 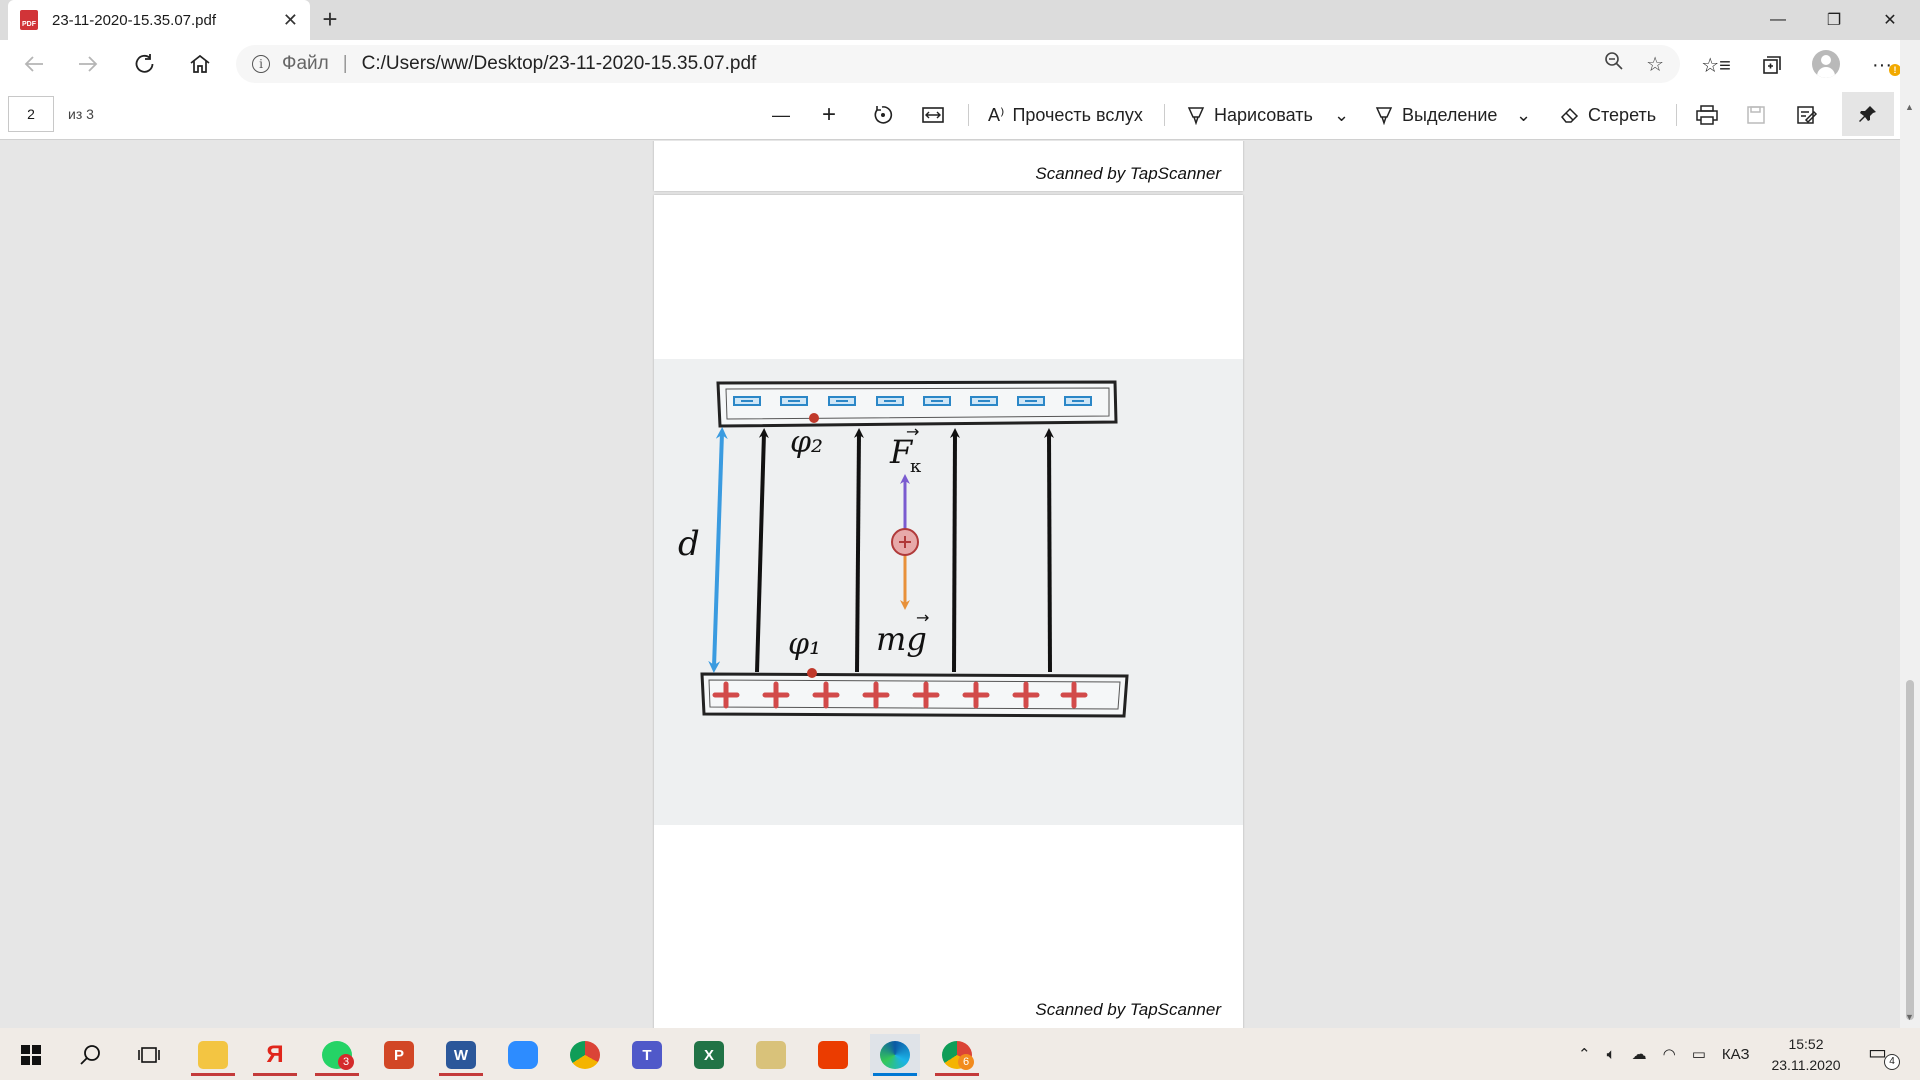 What do you see at coordinates (261, 64) in the screenshot?
I see `info-icon: i` at bounding box center [261, 64].